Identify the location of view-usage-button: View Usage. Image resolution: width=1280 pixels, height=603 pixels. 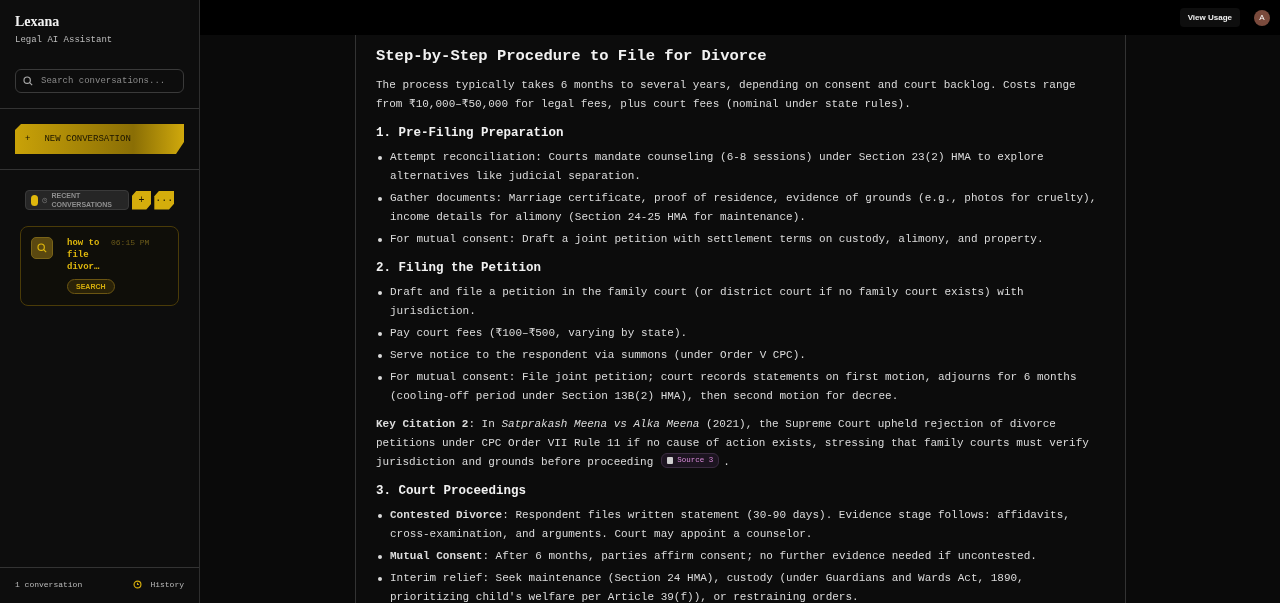
(1209, 17).